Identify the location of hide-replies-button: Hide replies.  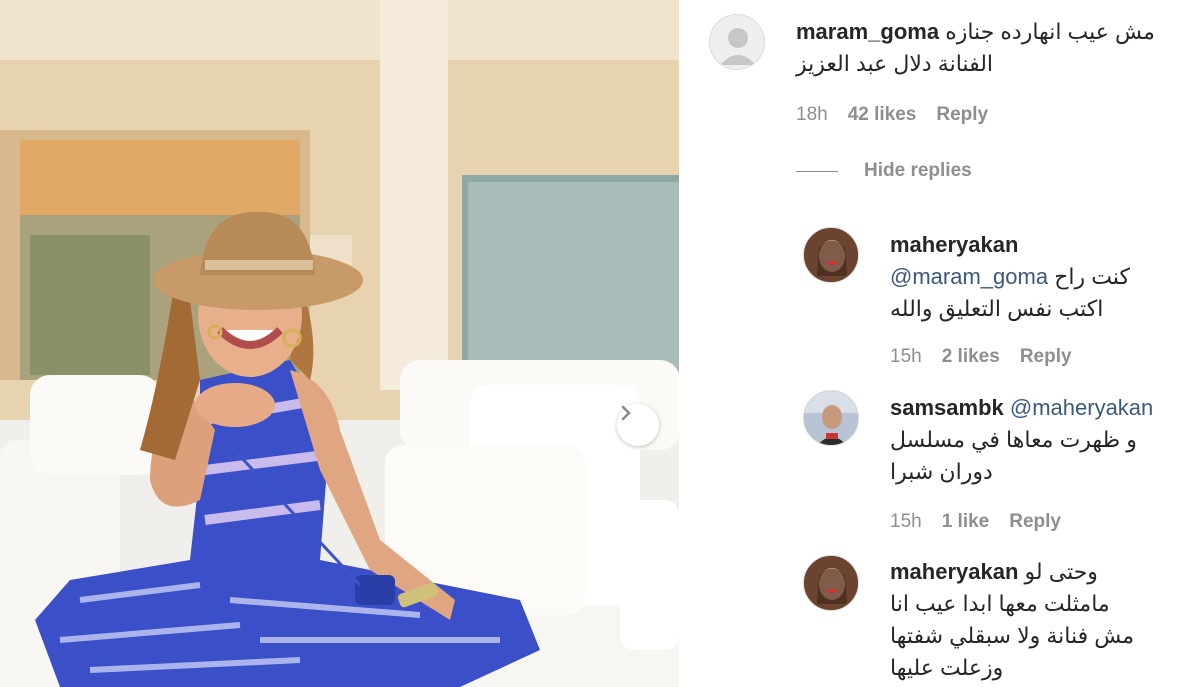
(884, 171).